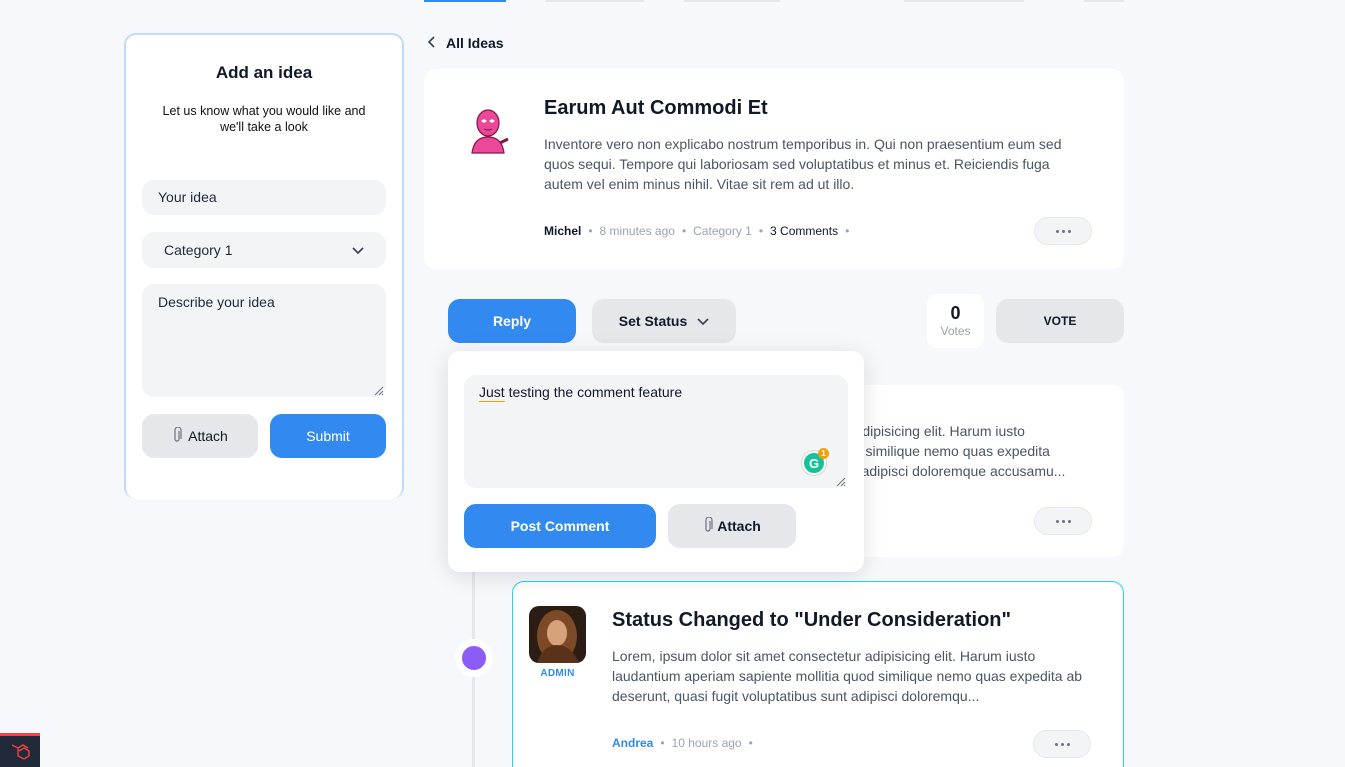 Image resolution: width=1345 pixels, height=767 pixels. Describe the element at coordinates (492, 392) in the screenshot. I see `comment-text-first-word: Just` at that location.